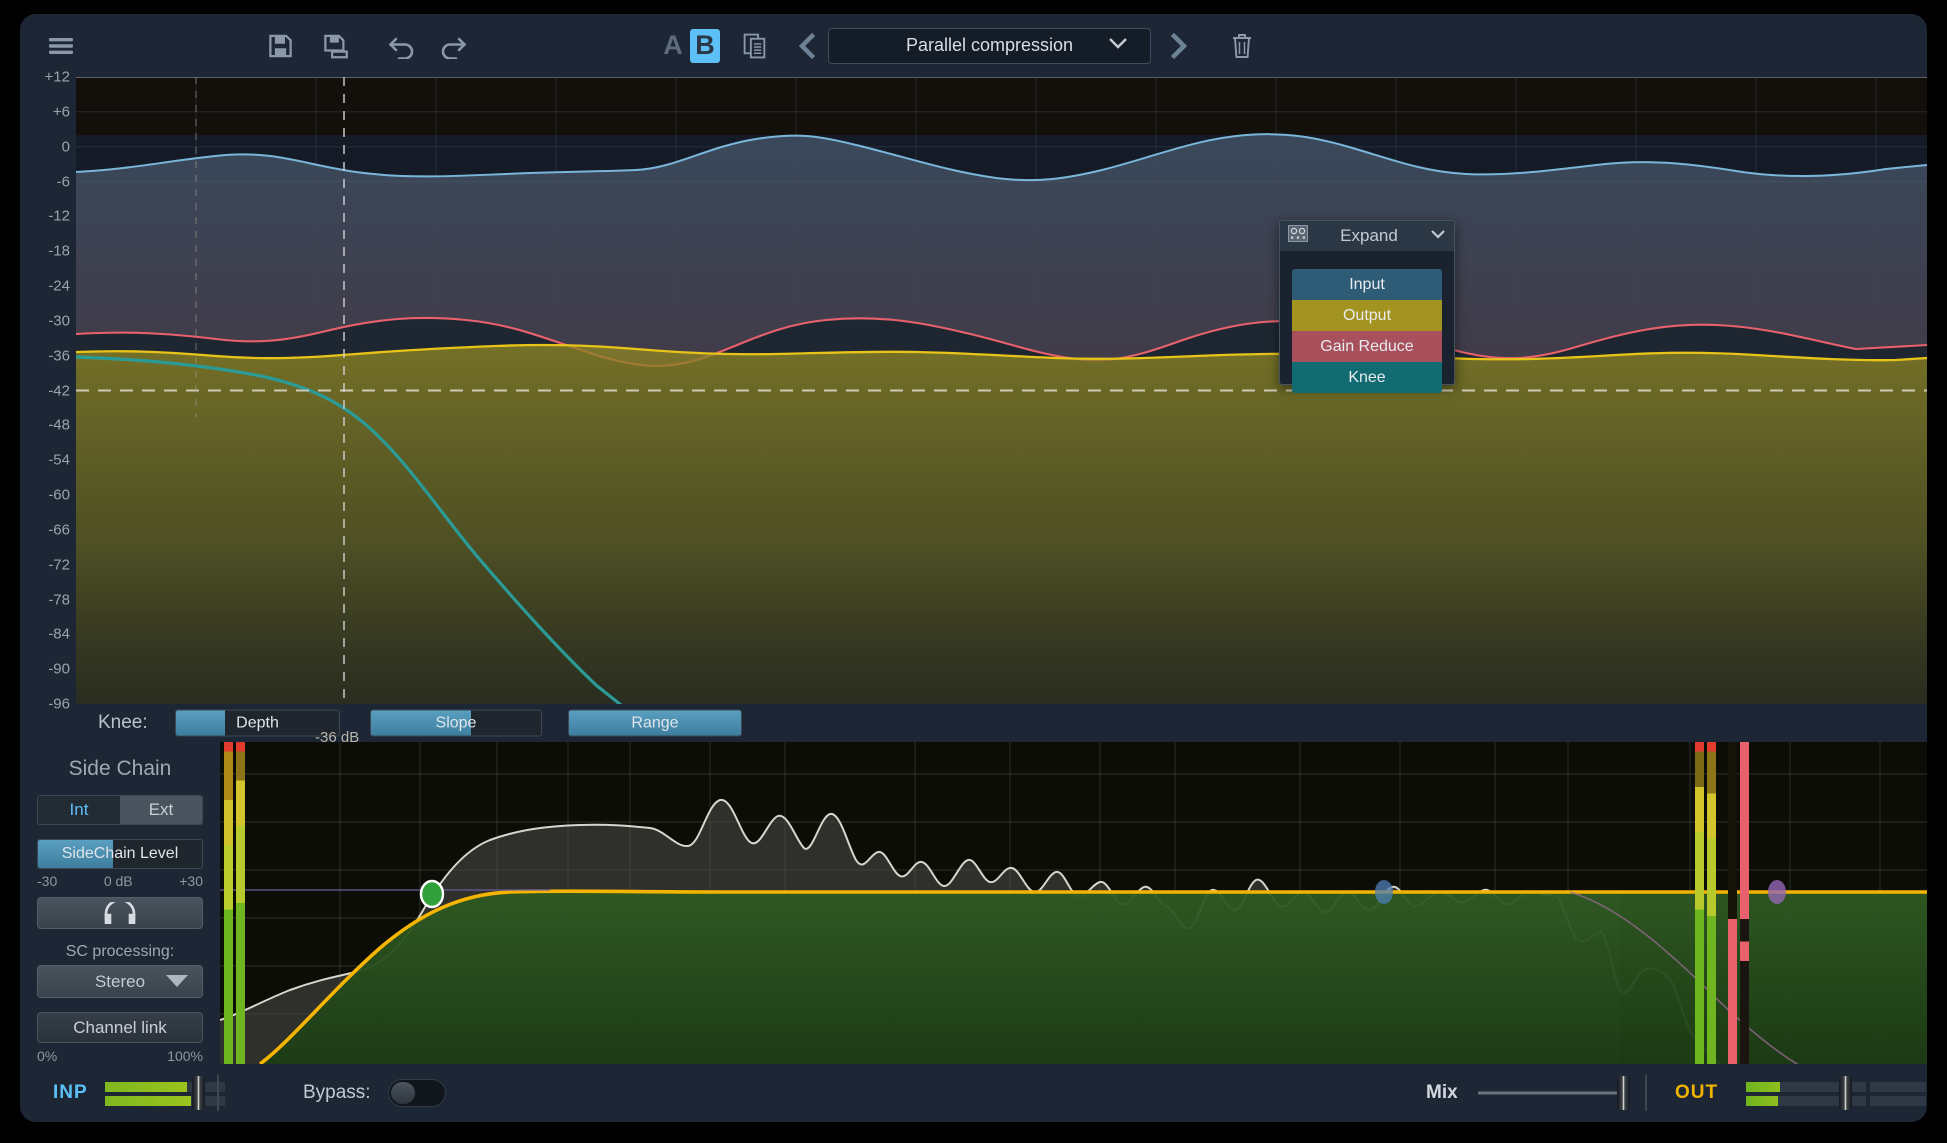  Describe the element at coordinates (191, 881) in the screenshot. I see `sidechain-level-max: +30` at that location.